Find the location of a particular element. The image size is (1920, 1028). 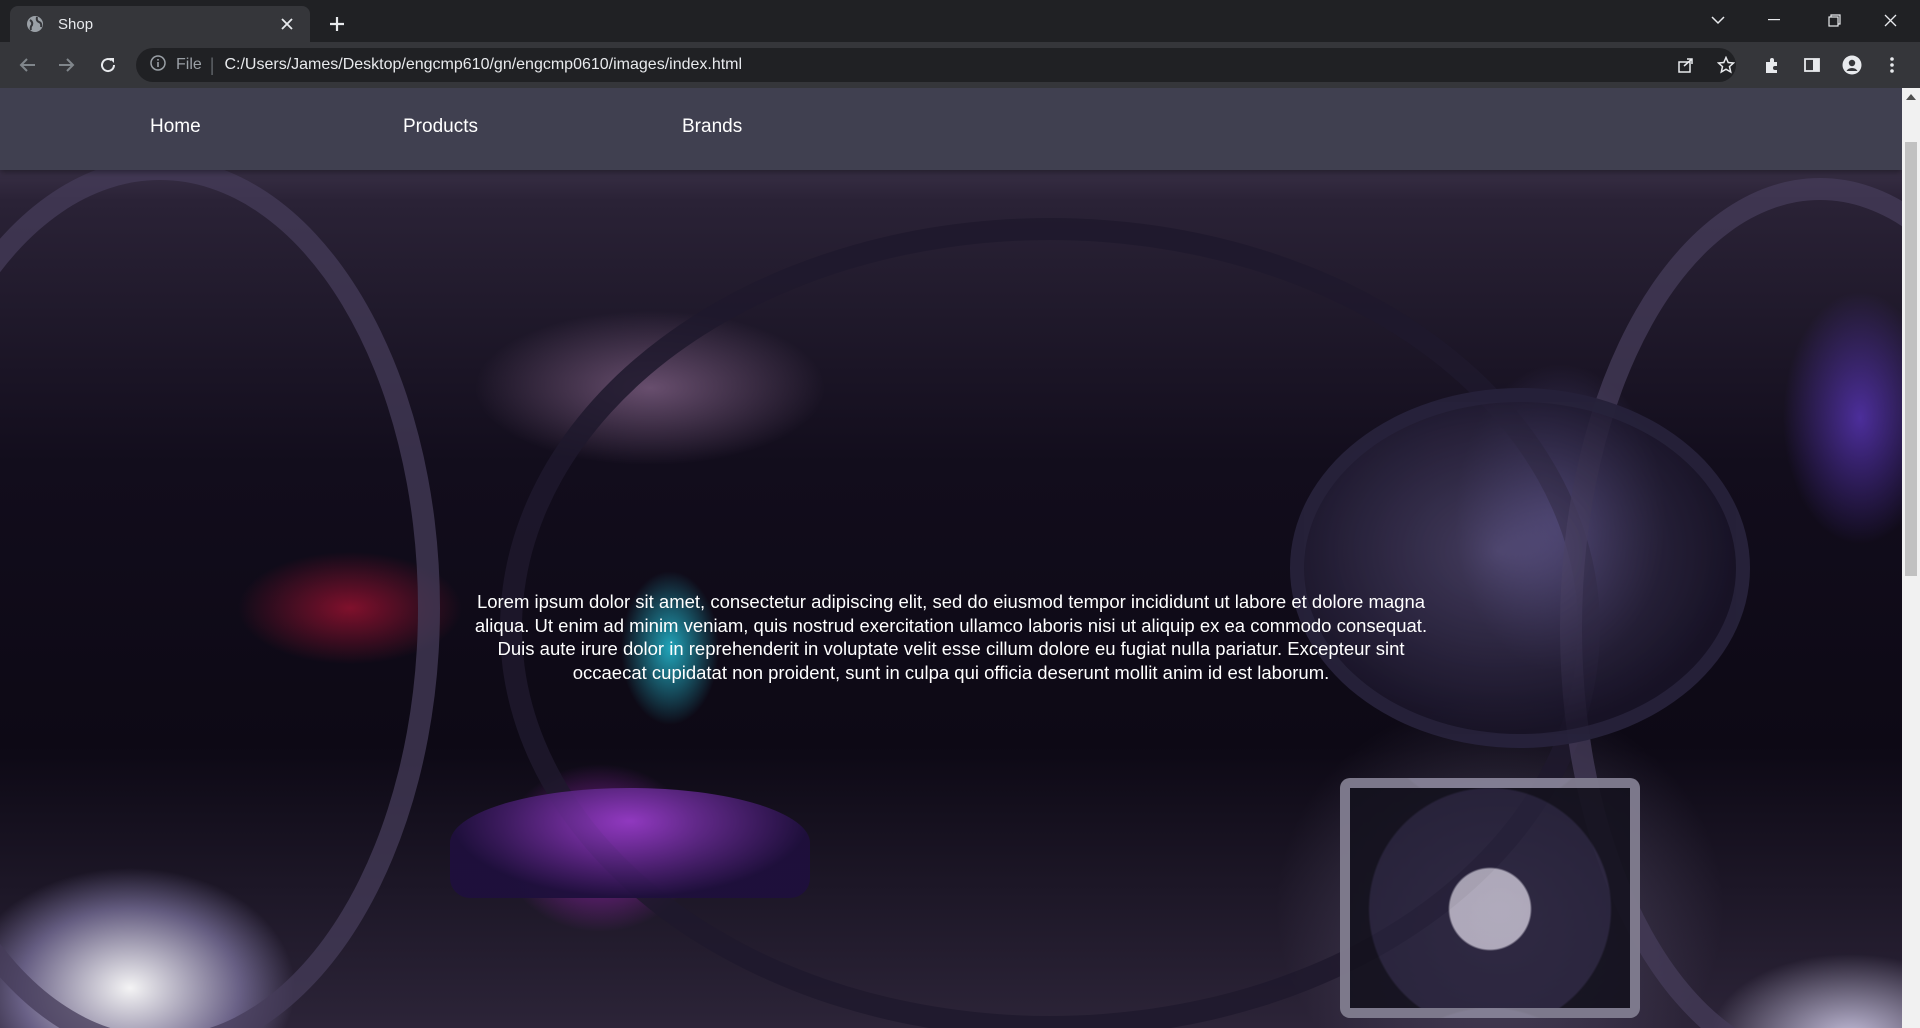

scrollbar-thumb is located at coordinates (1911, 359).